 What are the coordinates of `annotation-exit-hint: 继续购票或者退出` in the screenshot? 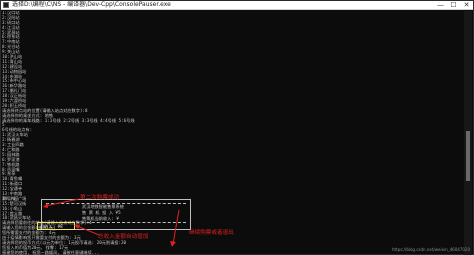 It's located at (211, 233).